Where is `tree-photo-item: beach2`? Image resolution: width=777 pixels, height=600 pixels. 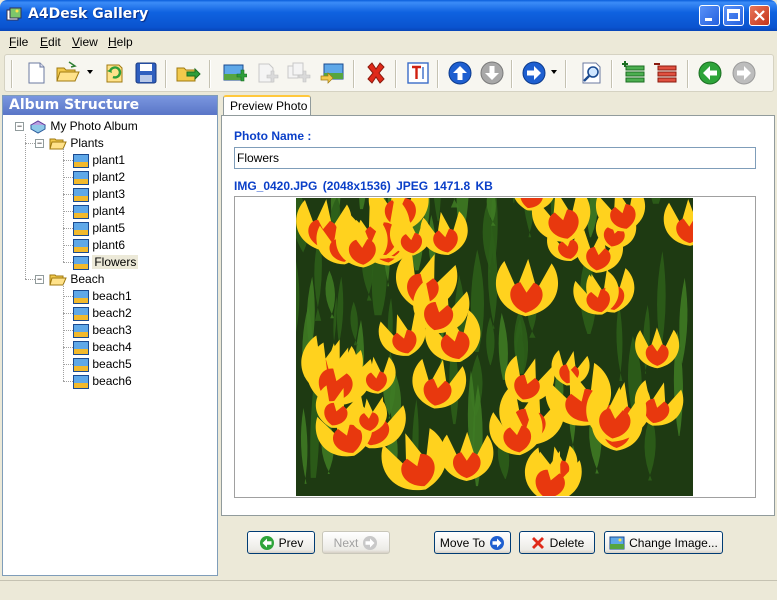
tree-photo-item: beach2 is located at coordinates (102, 313).